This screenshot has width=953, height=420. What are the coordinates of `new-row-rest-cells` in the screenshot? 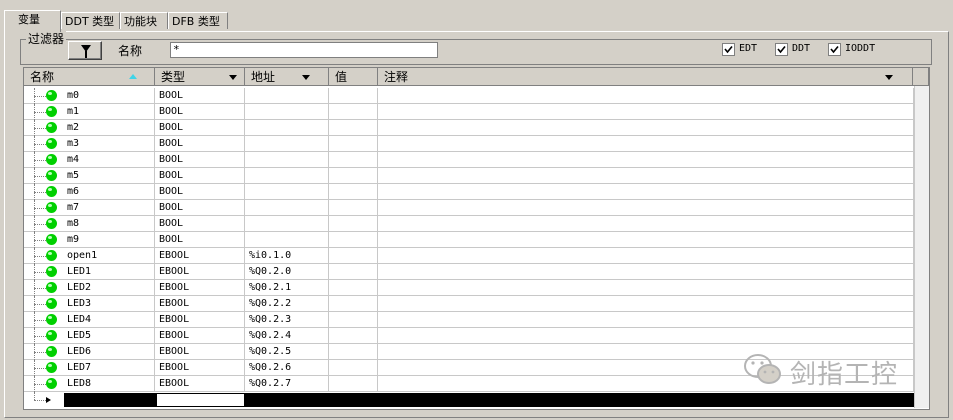 It's located at (579, 400).